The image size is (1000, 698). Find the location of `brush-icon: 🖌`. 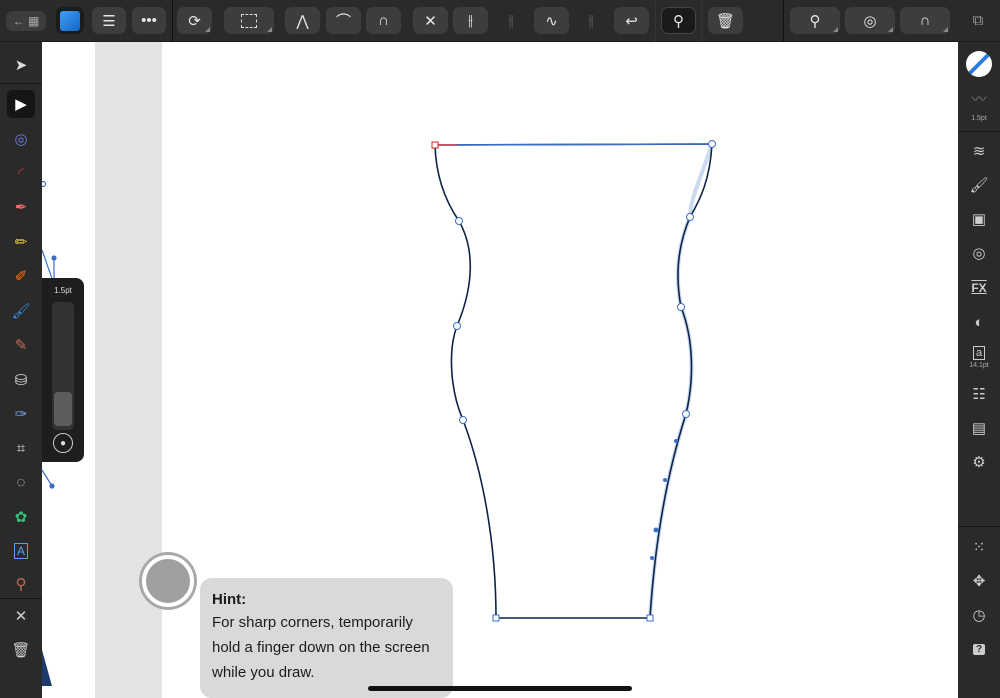

brush-icon: 🖌 is located at coordinates (979, 185).